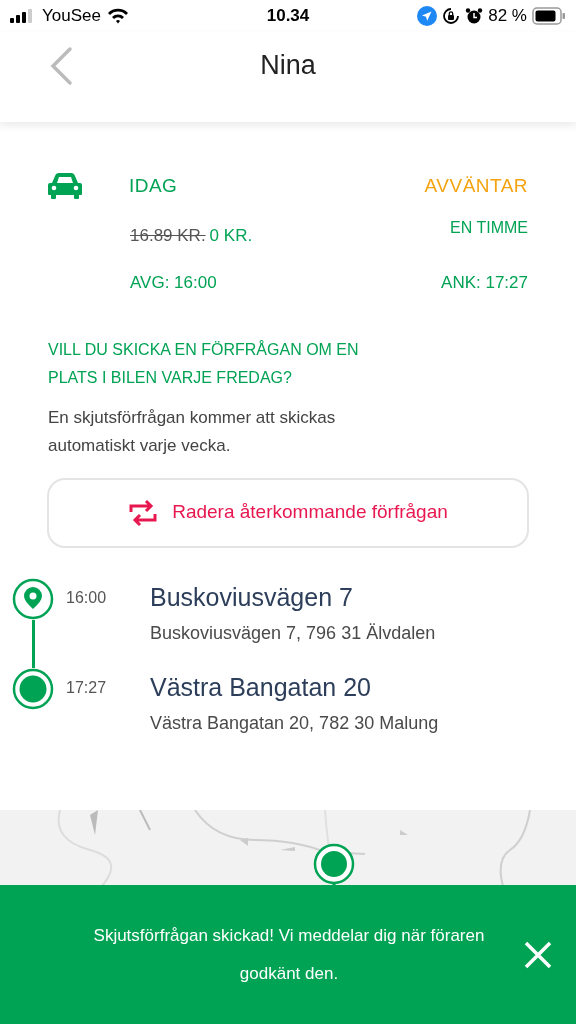 The image size is (576, 1024). Describe the element at coordinates (451, 16) in the screenshot. I see `rotation-lock-icon` at that location.